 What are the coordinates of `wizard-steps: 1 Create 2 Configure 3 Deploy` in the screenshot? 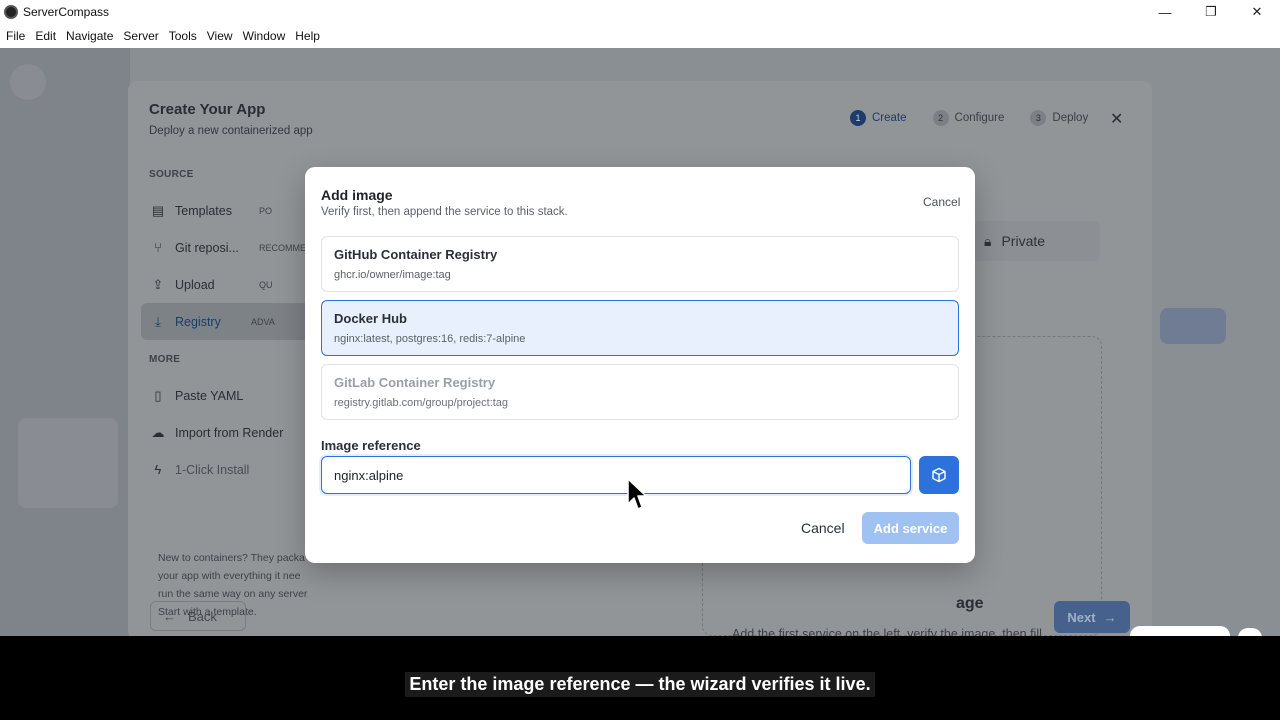 It's located at (982, 118).